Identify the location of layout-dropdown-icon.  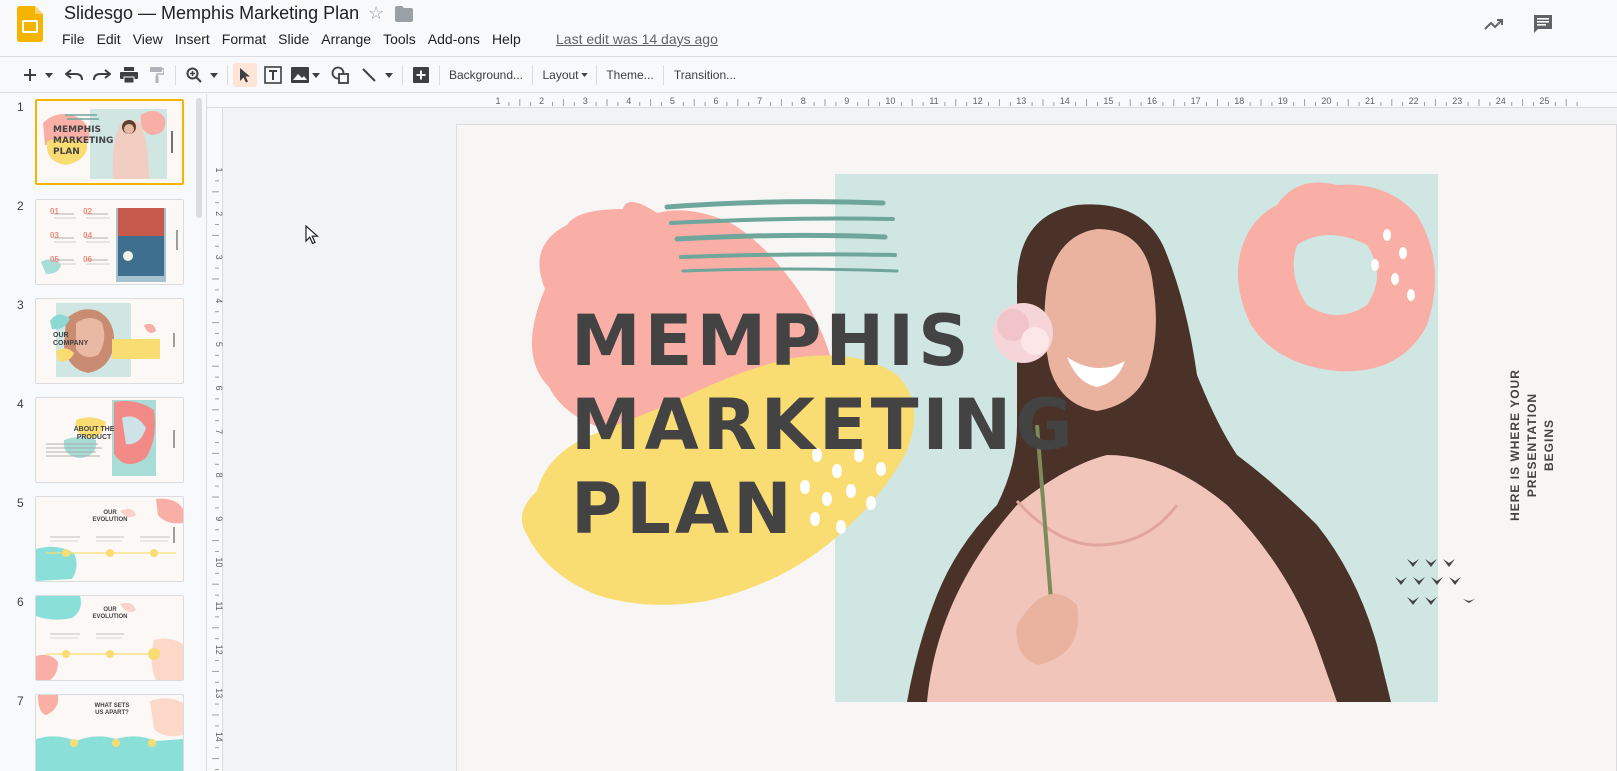
(584, 75).